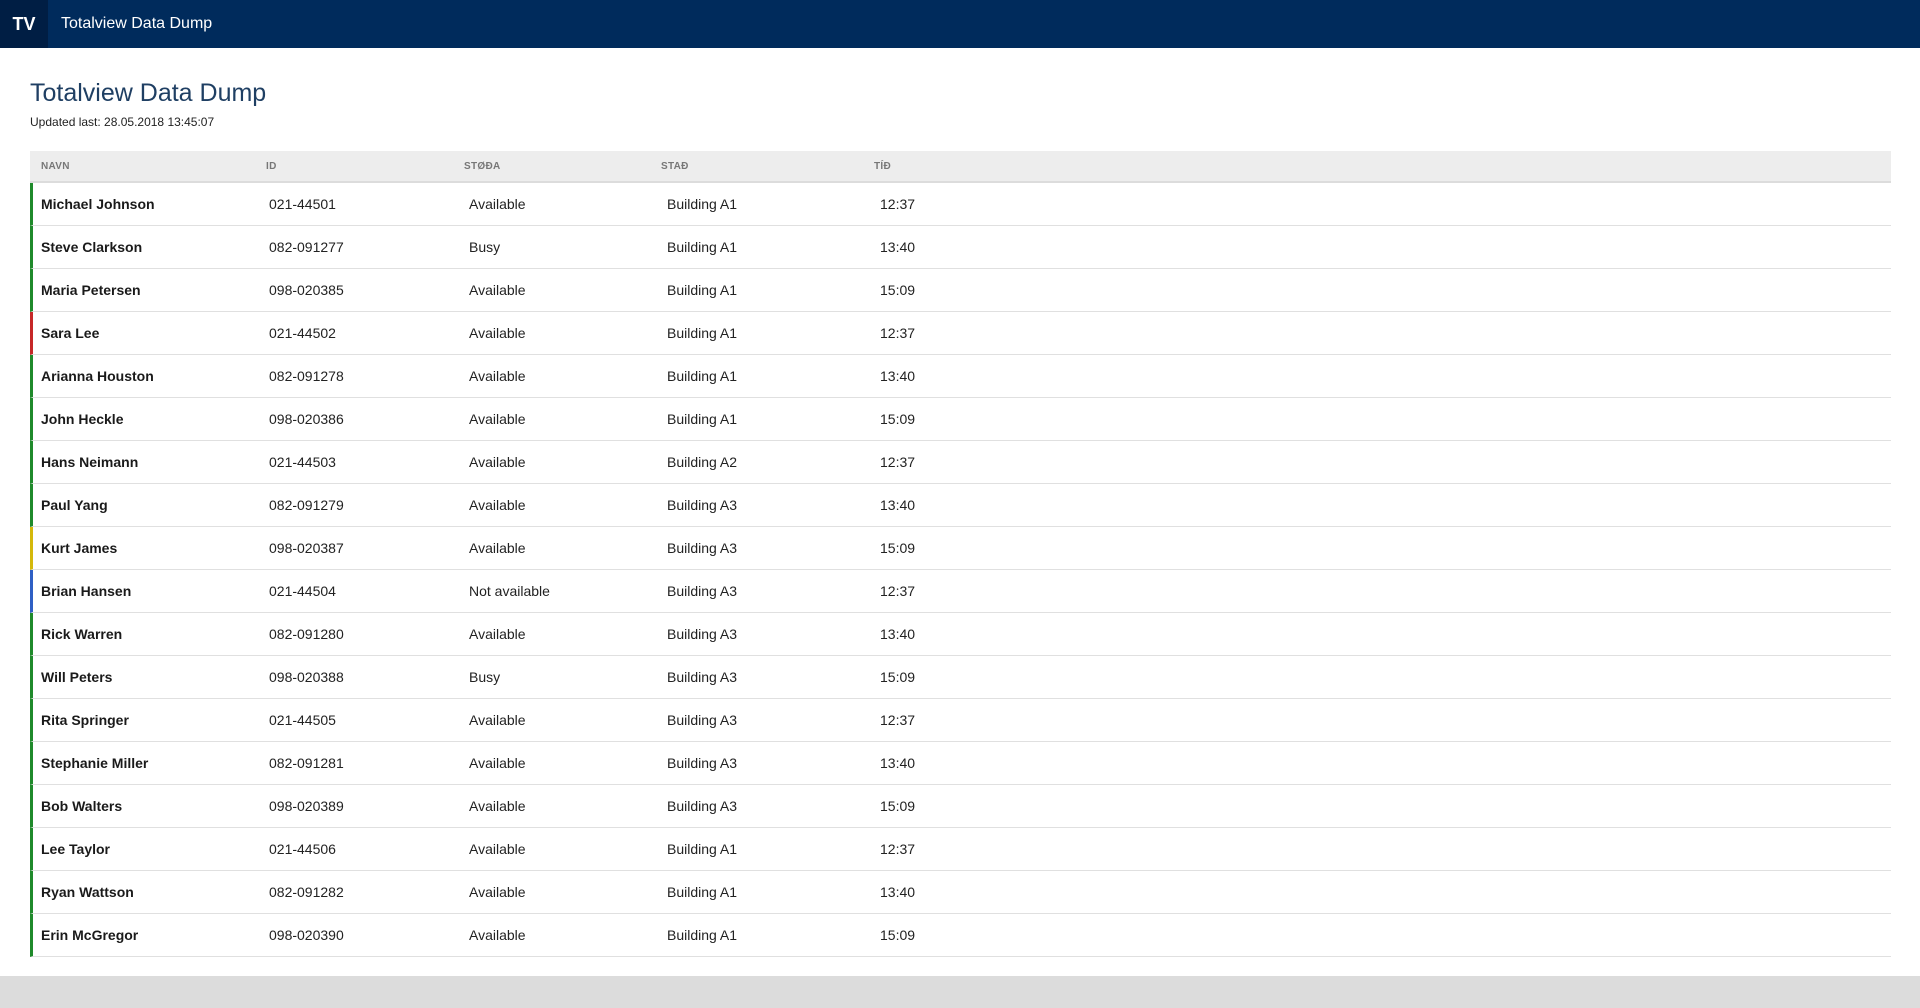 The image size is (1920, 1008). I want to click on table-header: NAVN ID STØÐA STAÐ TÍÐ, so click(960, 167).